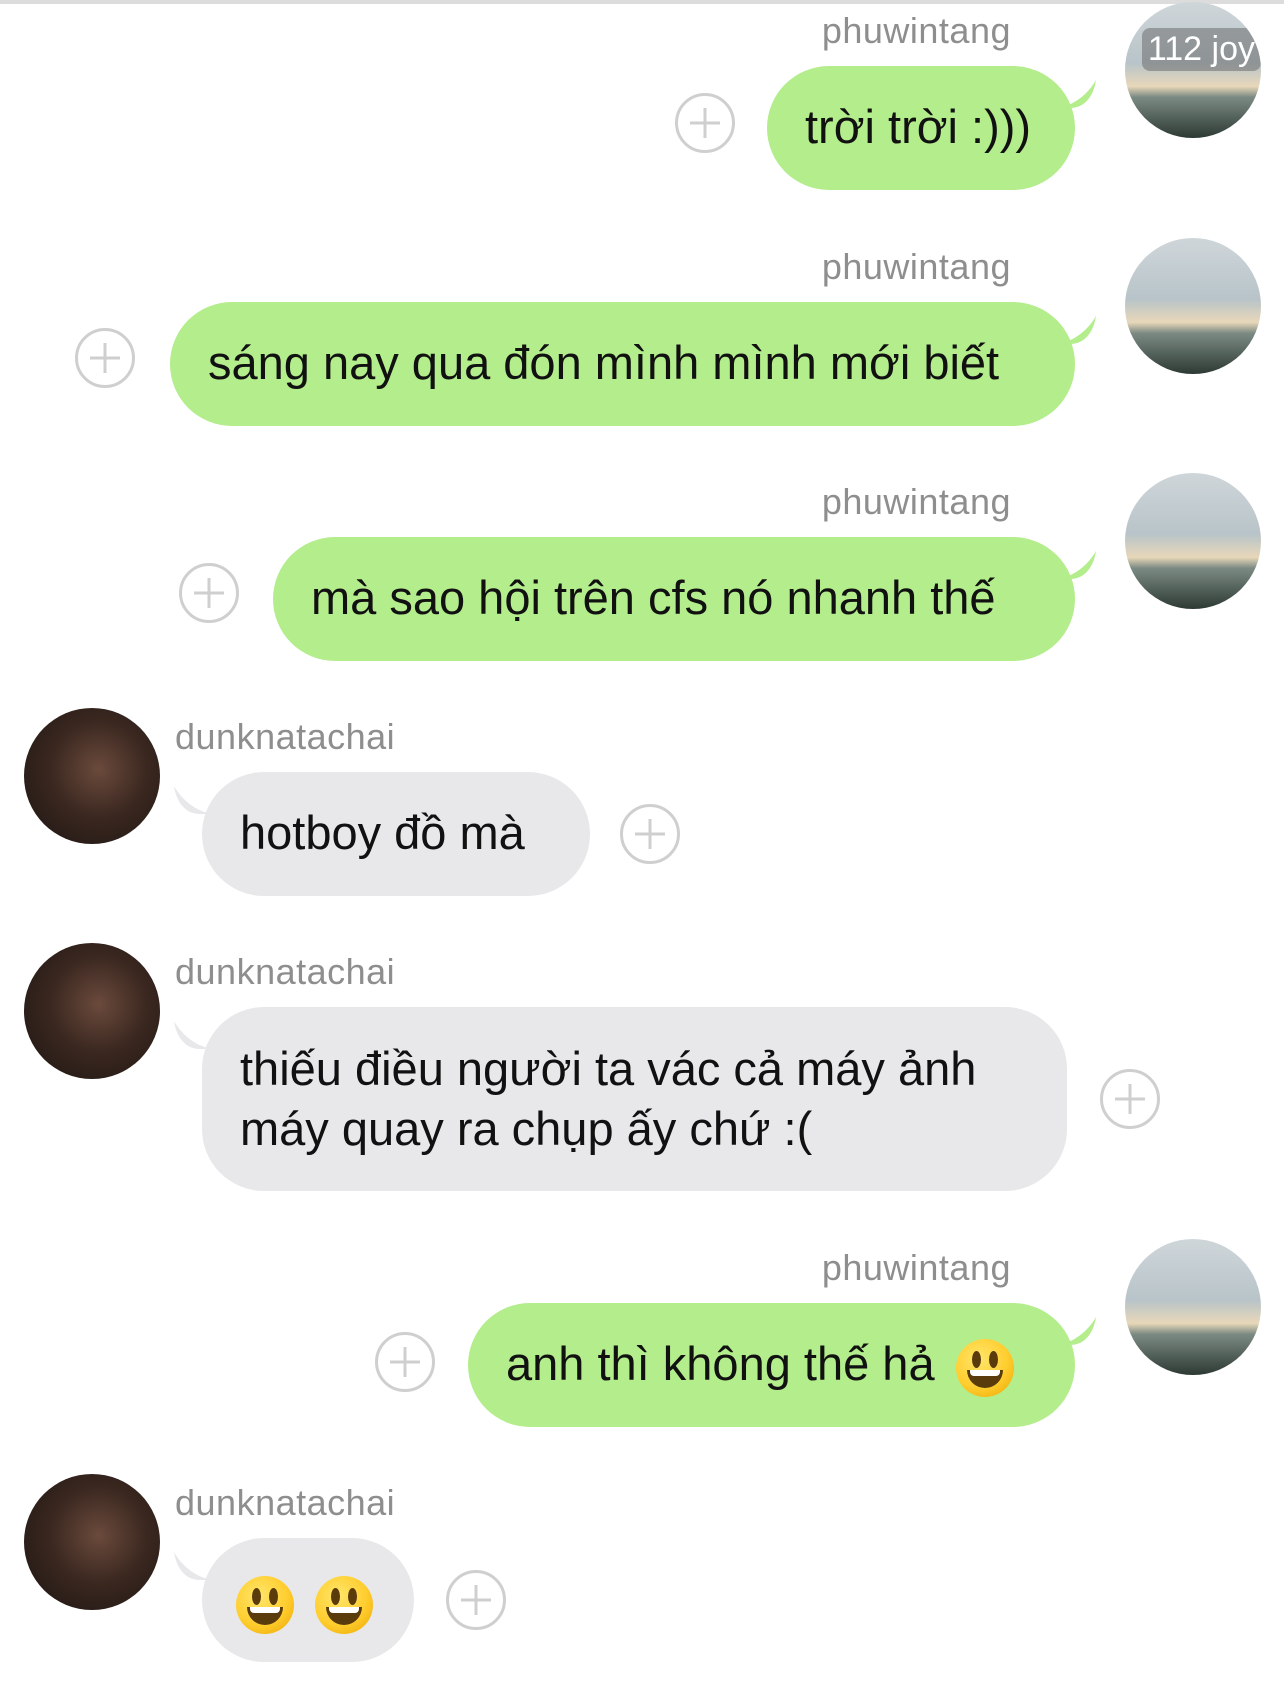 This screenshot has width=1284, height=1685. Describe the element at coordinates (526, 1128) in the screenshot. I see `message-text-line: máy quay ra chụp ấy chứ :(` at that location.